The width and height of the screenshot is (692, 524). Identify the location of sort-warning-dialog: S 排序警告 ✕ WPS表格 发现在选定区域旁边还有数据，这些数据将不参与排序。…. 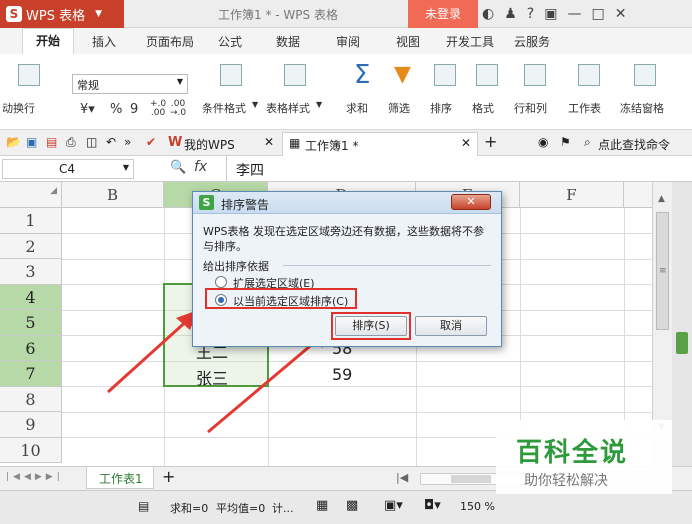
(347, 269).